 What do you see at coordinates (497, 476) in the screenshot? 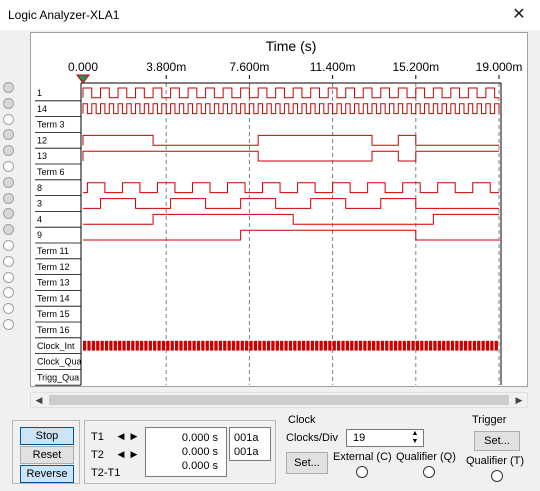
I see `trigger-qualifier-radio` at bounding box center [497, 476].